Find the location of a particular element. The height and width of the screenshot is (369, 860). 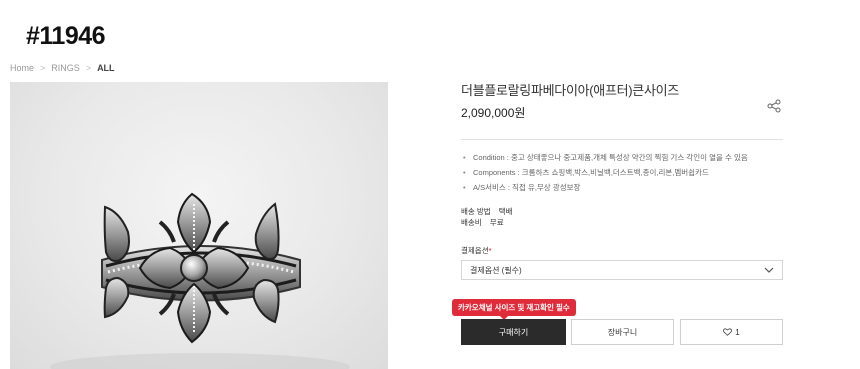

spec-as-service: A/S서비스 : 직접 유,무상 광성보장 is located at coordinates (622, 188).